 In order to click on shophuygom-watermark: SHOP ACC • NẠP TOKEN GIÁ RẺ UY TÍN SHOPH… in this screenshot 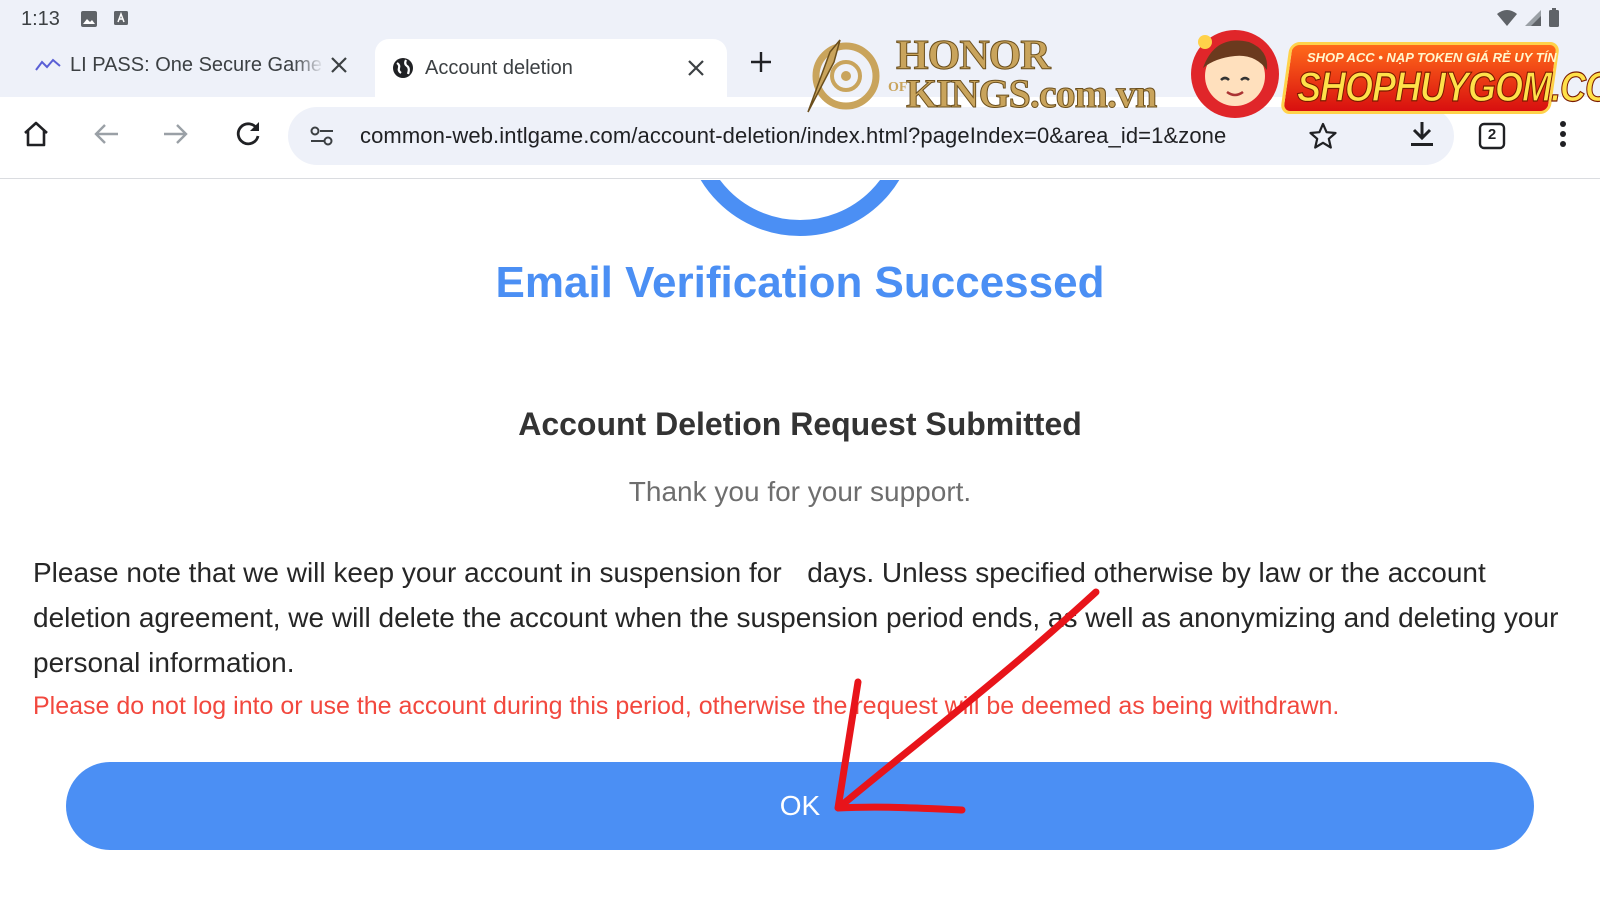, I will do `click(1392, 70)`.